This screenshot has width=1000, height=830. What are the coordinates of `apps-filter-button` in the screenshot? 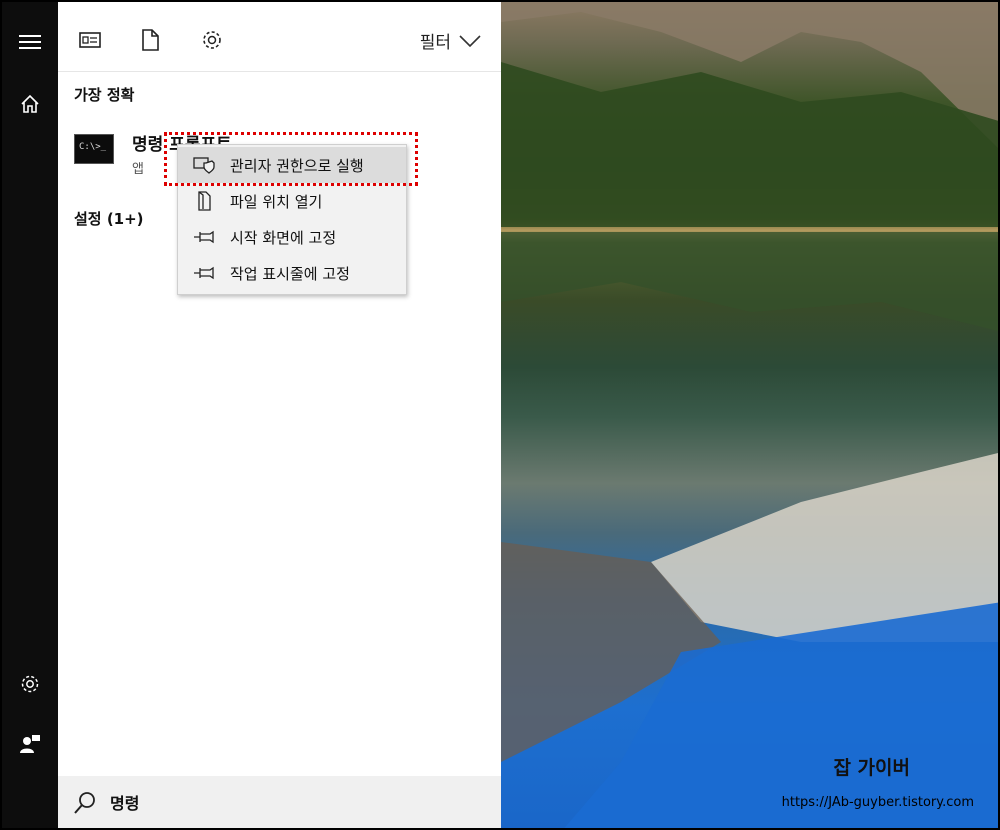 It's located at (90, 40).